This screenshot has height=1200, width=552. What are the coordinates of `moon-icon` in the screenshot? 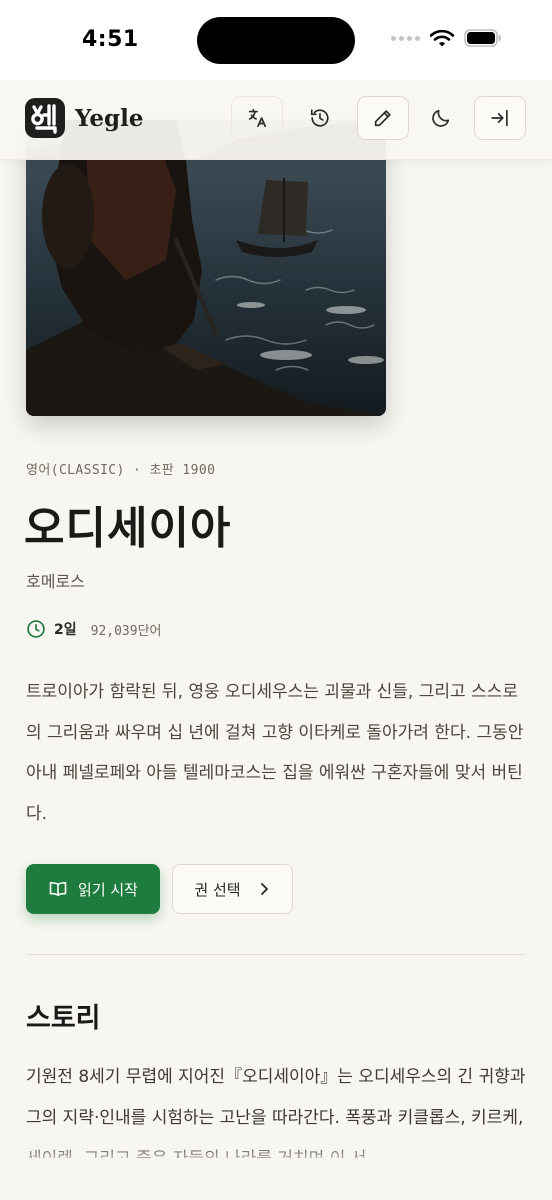 It's located at (441, 118).